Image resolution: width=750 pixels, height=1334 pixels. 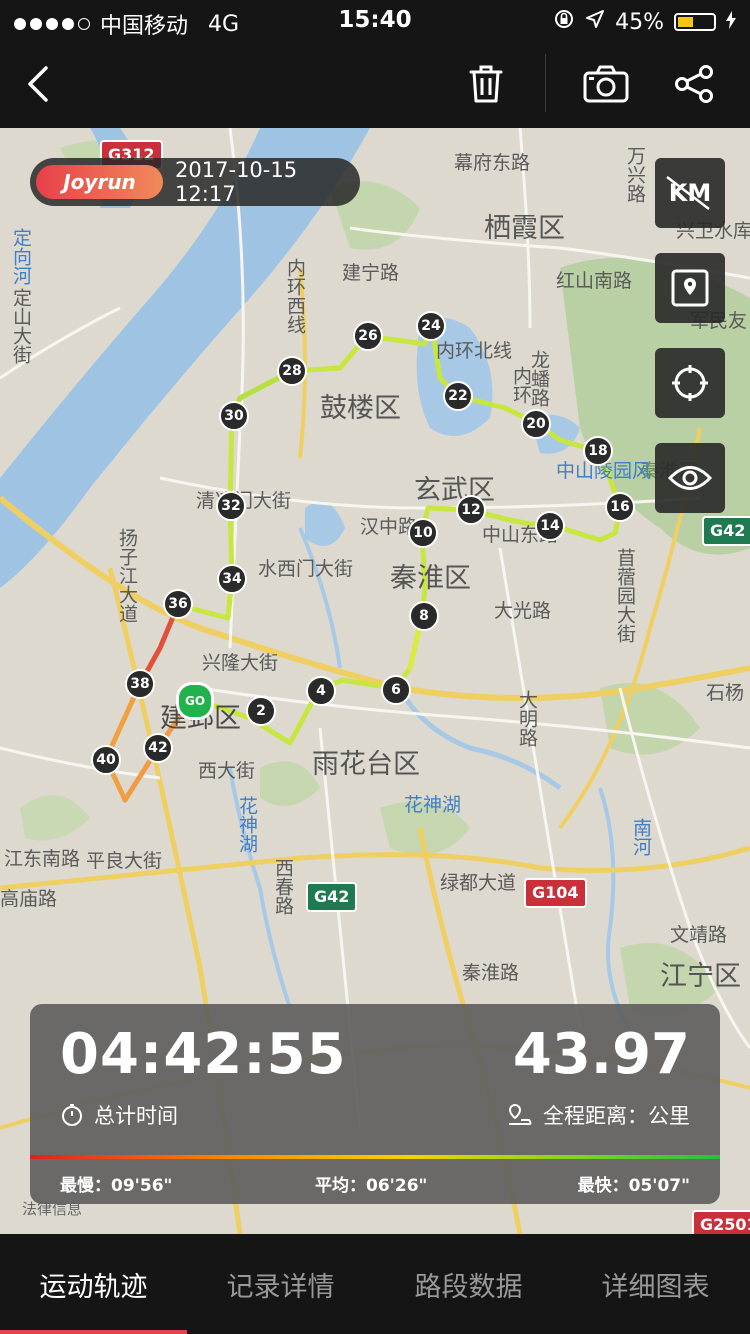 What do you see at coordinates (371, 1186) in the screenshot?
I see `average-pace: 平均：06'26"` at bounding box center [371, 1186].